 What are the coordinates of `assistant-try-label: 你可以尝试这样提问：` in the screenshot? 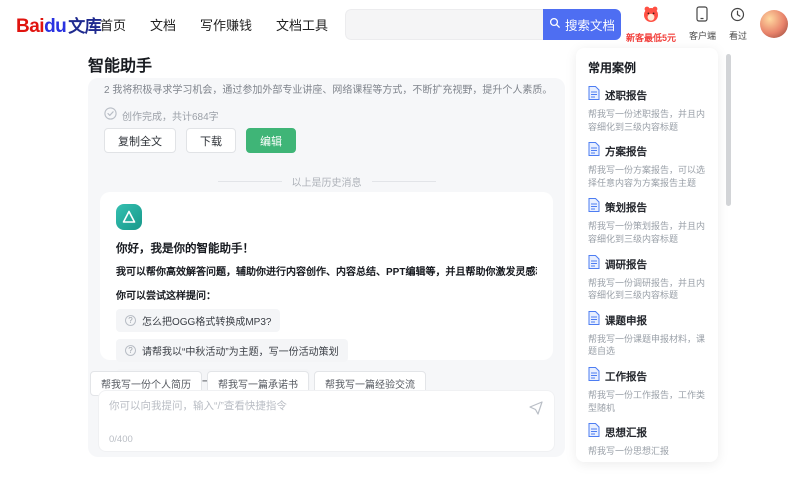 It's located at (166, 296).